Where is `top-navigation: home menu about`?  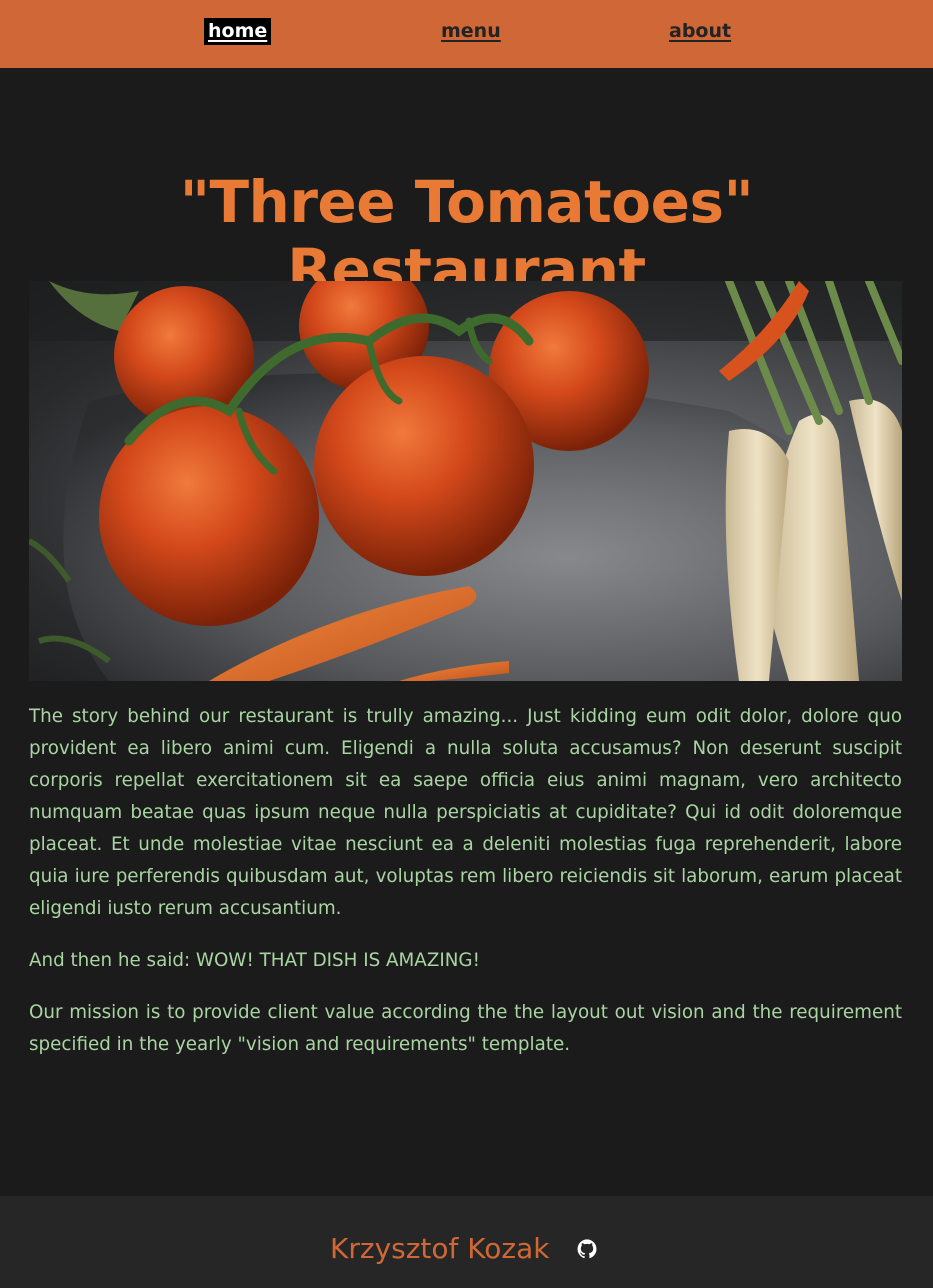 top-navigation: home menu about is located at coordinates (466, 34).